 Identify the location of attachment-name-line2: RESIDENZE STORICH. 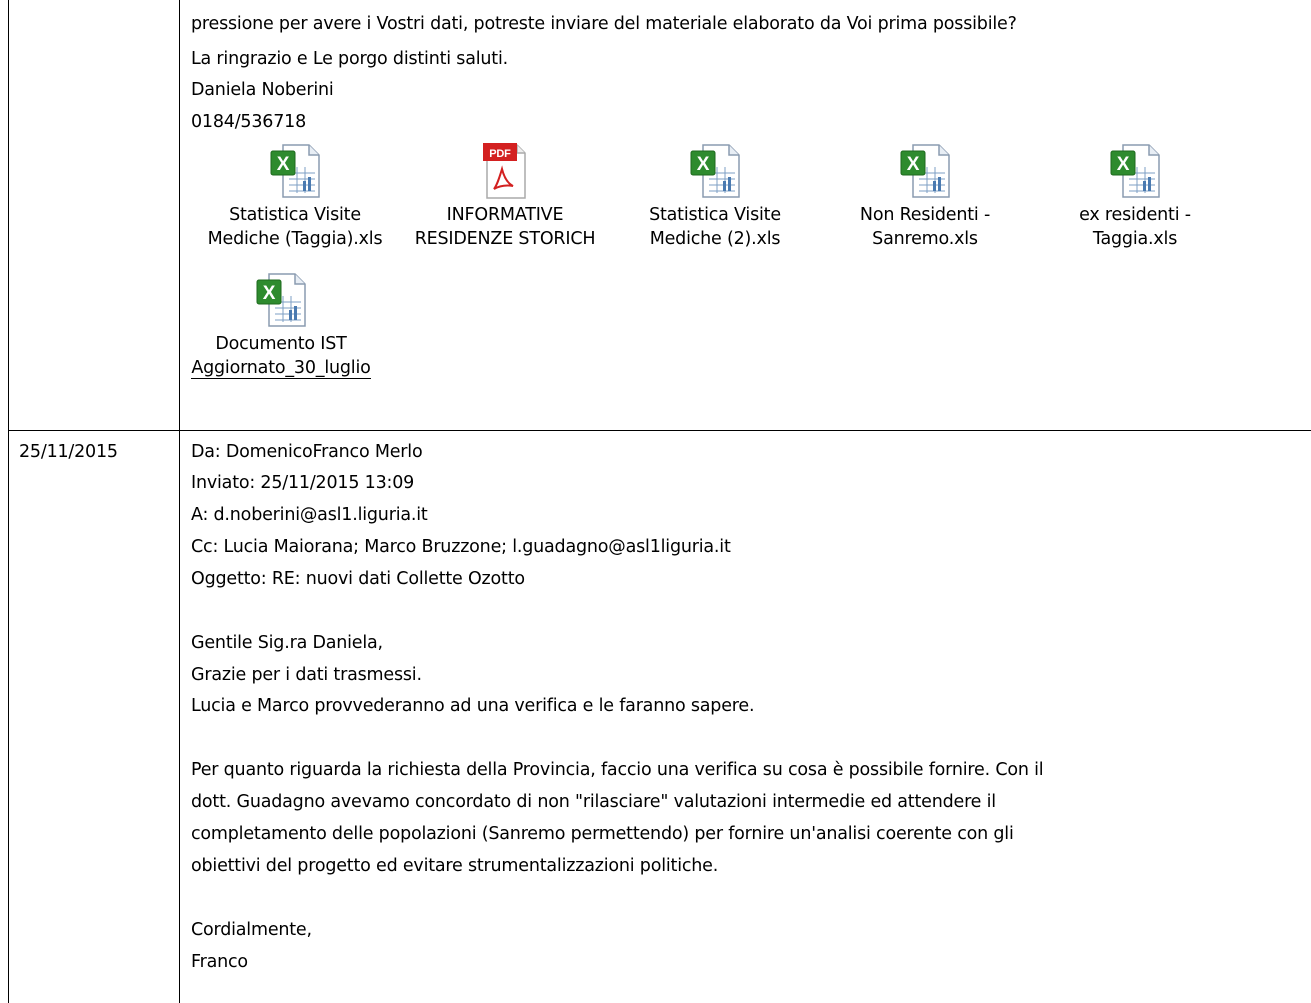
(505, 239).